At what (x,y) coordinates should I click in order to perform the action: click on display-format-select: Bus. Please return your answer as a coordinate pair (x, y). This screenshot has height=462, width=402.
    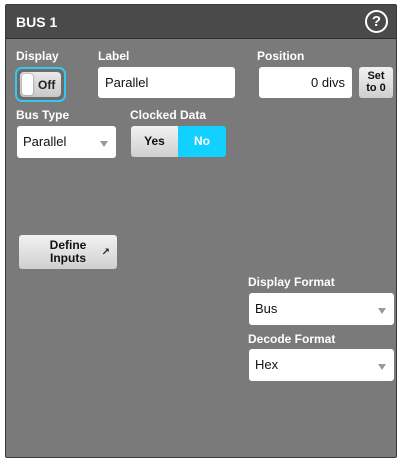
    Looking at the image, I should click on (321, 309).